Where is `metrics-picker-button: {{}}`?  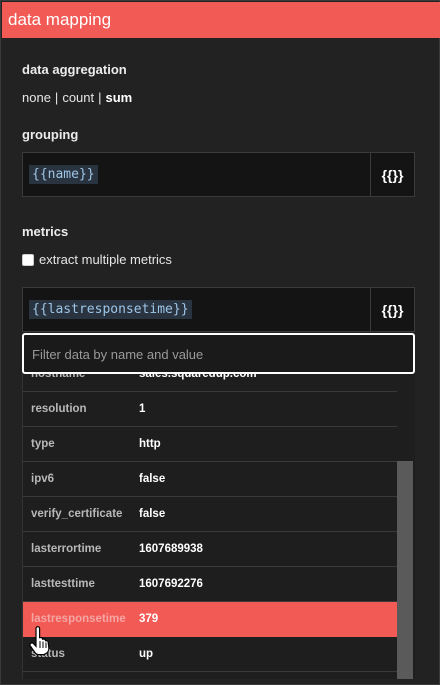
metrics-picker-button: {{}} is located at coordinates (392, 309).